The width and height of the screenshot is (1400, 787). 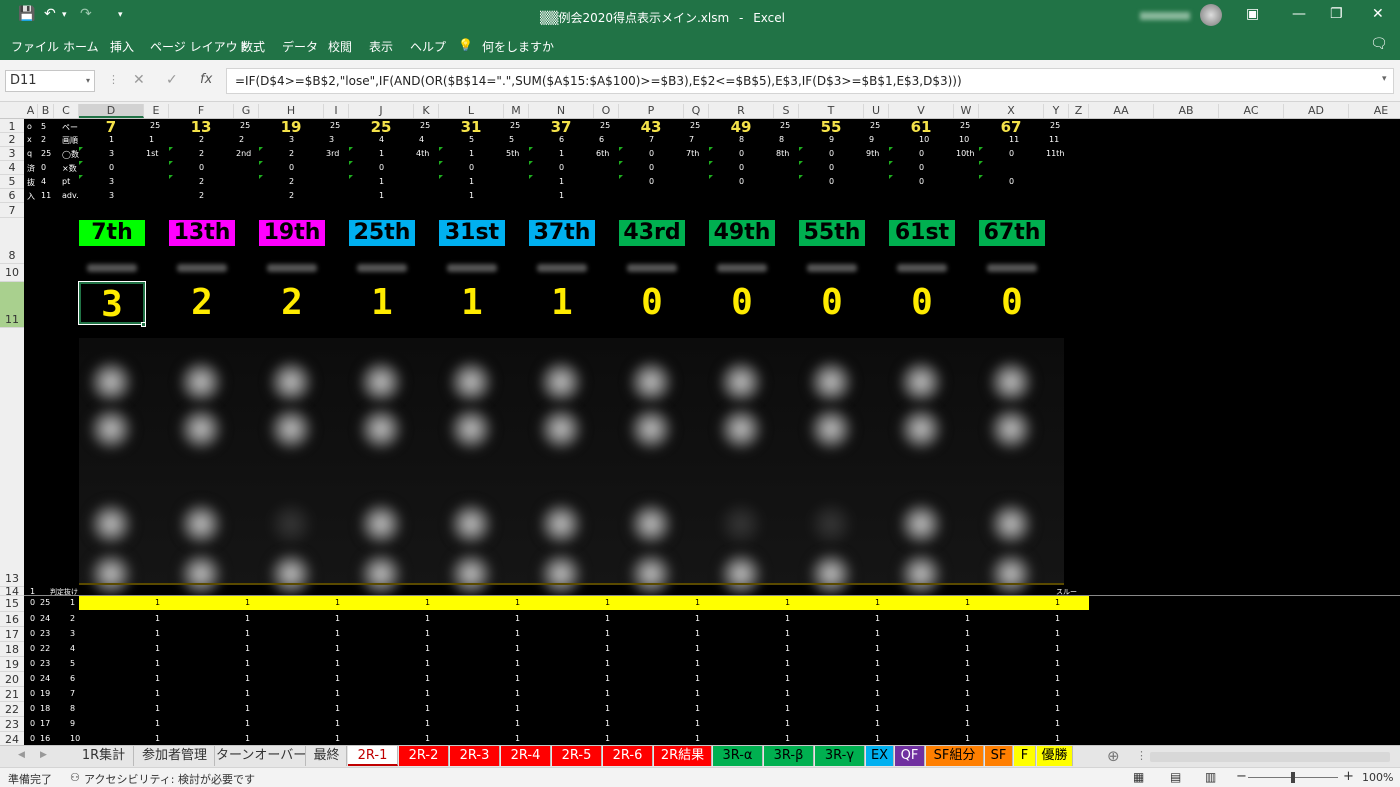 What do you see at coordinates (1241, 776) in the screenshot?
I see `zoom-out-icon: −` at bounding box center [1241, 776].